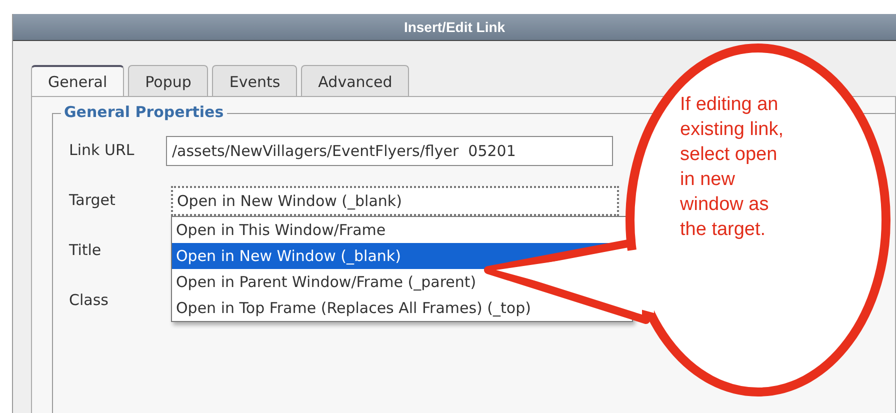  I want to click on tab: Advanced, so click(355, 80).